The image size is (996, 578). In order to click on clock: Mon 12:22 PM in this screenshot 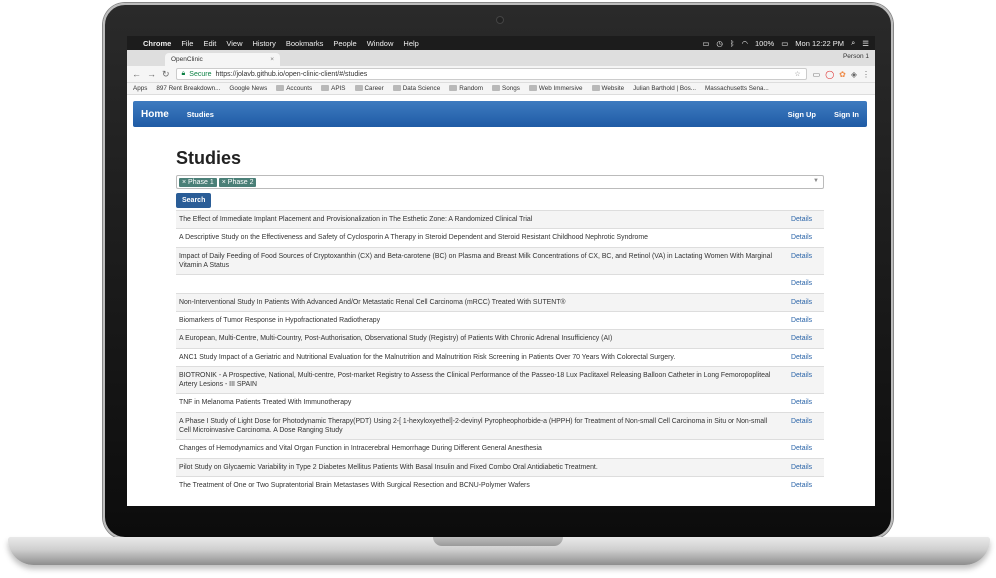, I will do `click(819, 43)`.